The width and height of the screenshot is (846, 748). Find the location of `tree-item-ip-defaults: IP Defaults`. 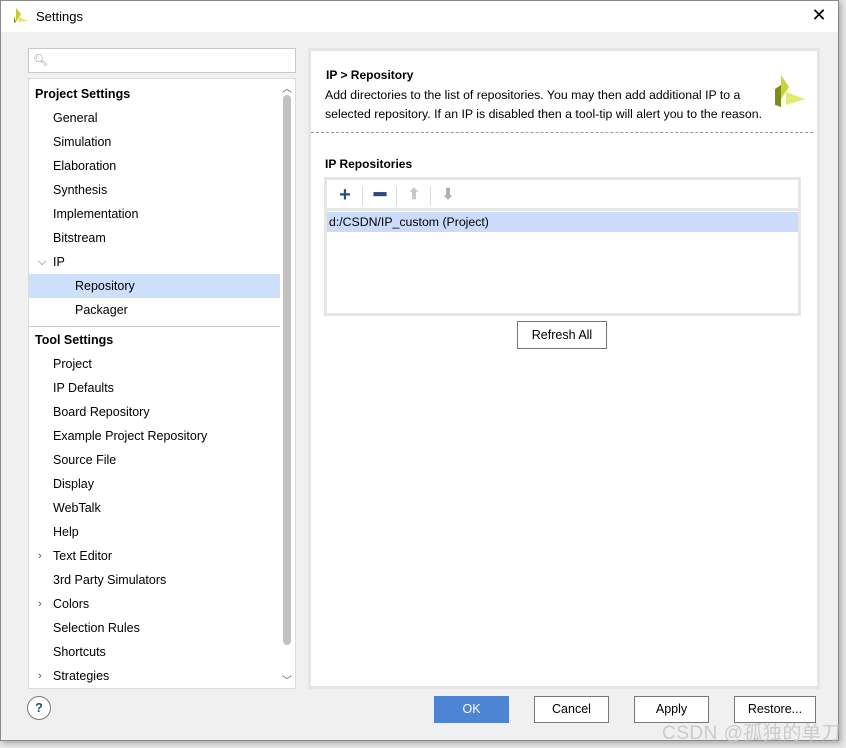

tree-item-ip-defaults: IP Defaults is located at coordinates (154, 388).